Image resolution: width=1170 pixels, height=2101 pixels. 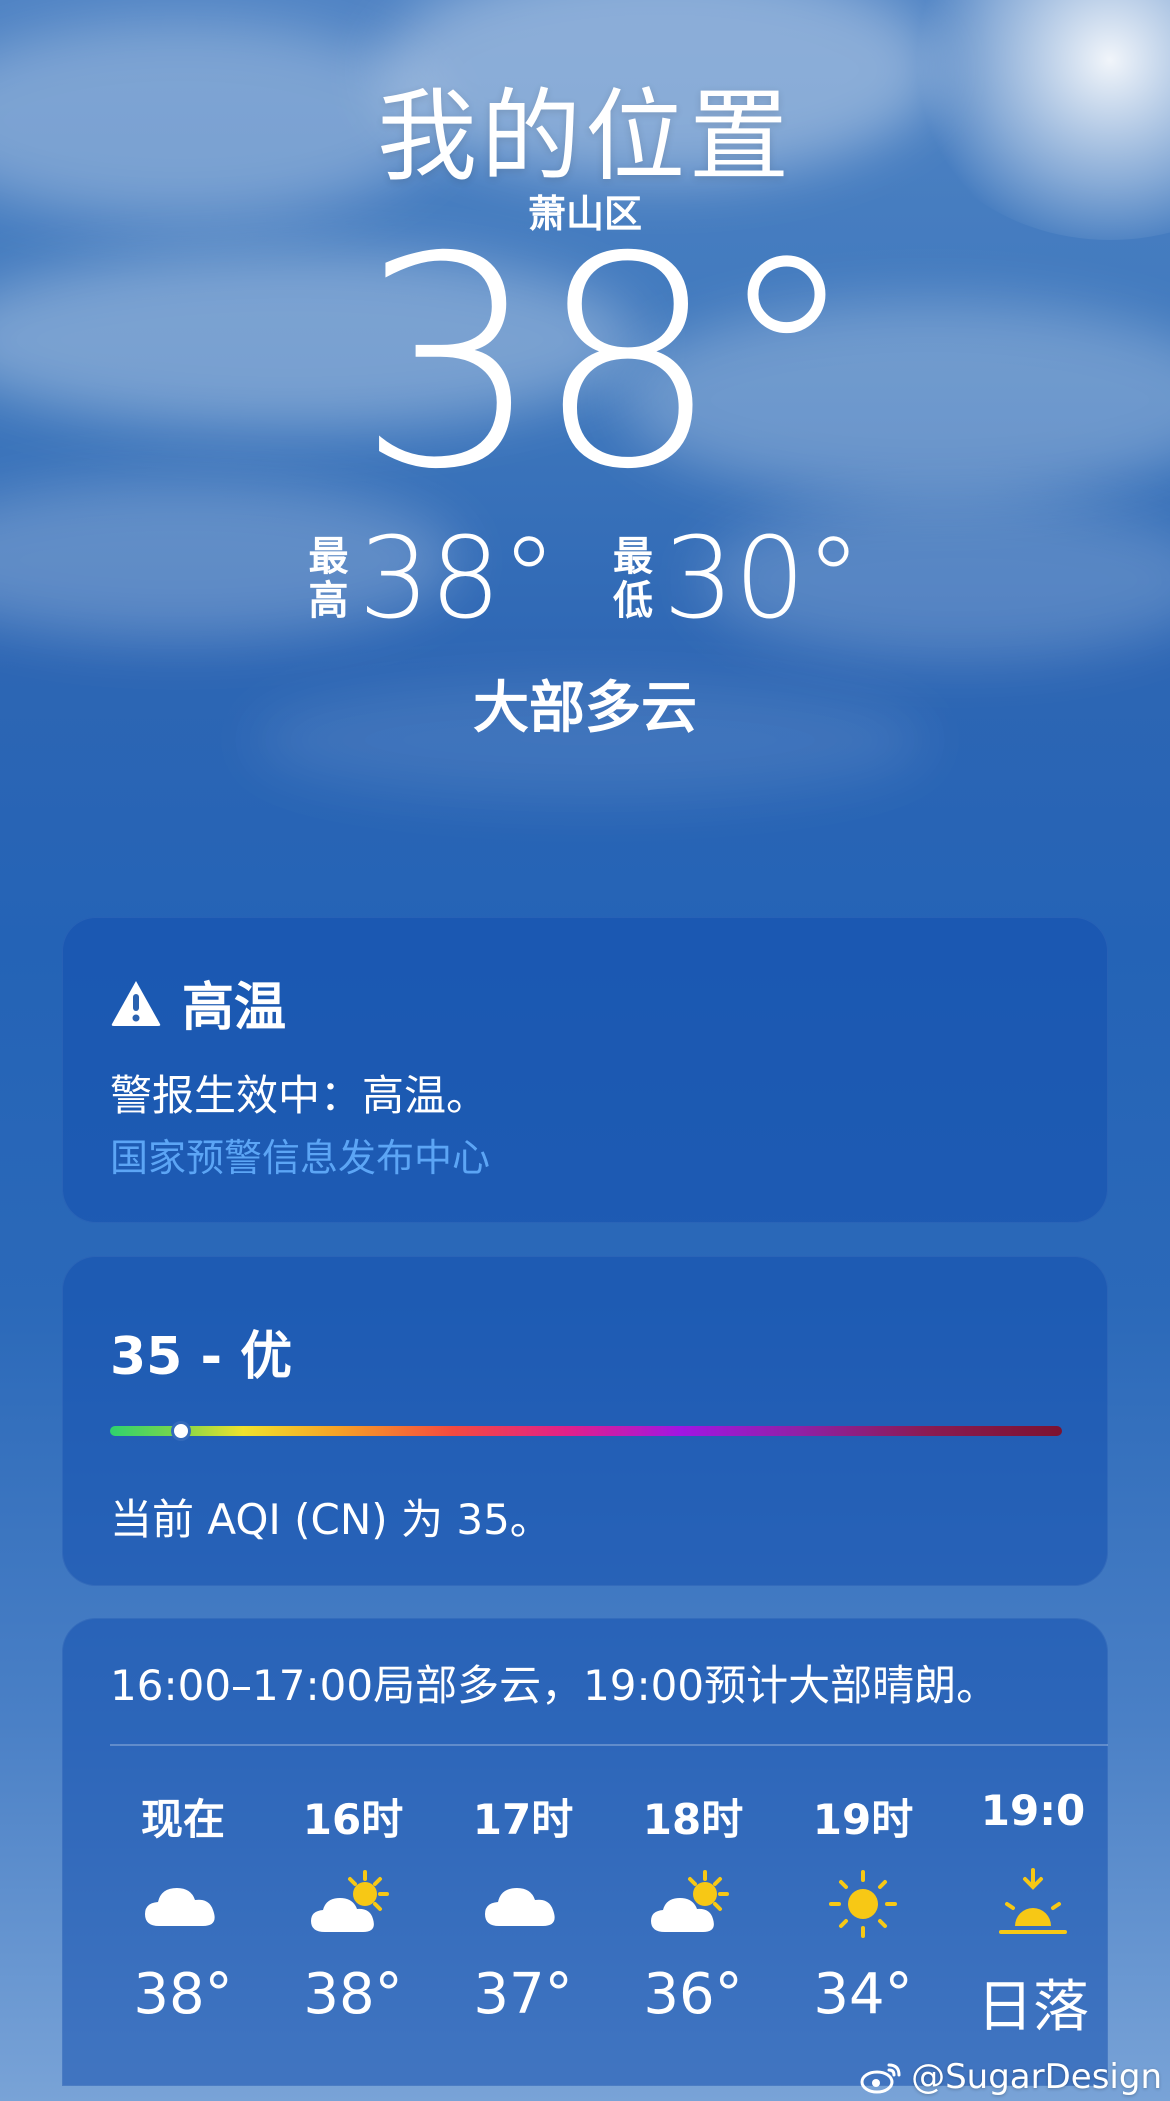 I want to click on forecast-summary: 16:00–17:00局部多云，19:00预计大部晴朗。, so click(x=554, y=1685).